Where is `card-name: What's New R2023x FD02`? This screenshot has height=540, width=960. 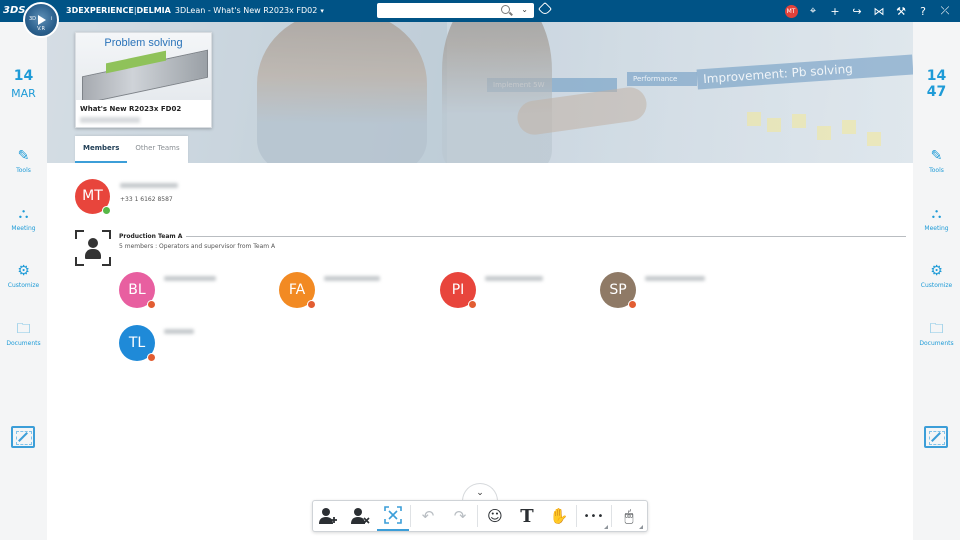
card-name: What's New R2023x FD02 is located at coordinates (131, 109).